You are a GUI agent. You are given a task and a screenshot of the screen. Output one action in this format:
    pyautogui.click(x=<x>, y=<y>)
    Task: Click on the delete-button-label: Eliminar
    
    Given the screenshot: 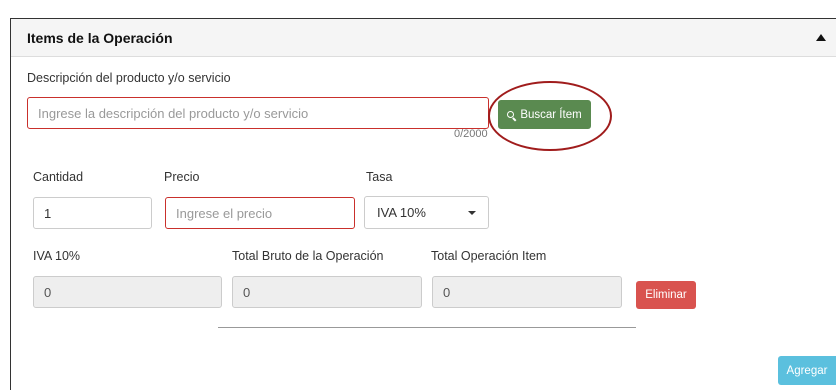 What is the action you would take?
    pyautogui.click(x=666, y=295)
    